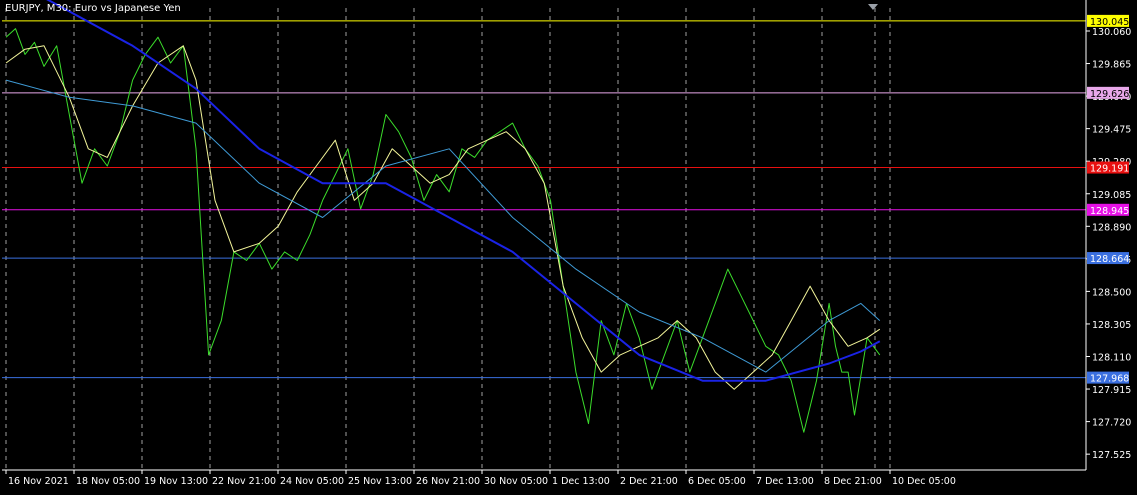 The width and height of the screenshot is (1137, 495). I want to click on y-tick-label: 129.475, so click(1111, 130).